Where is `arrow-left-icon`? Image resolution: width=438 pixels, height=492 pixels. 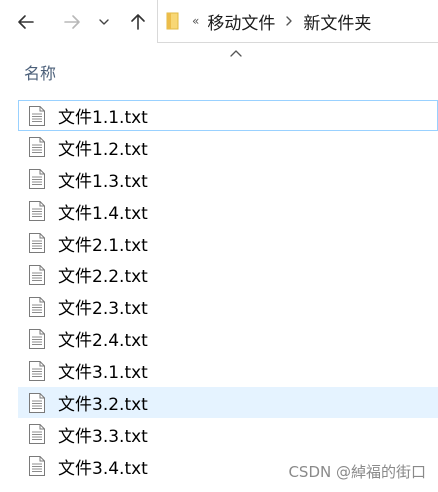 arrow-left-icon is located at coordinates (26, 22).